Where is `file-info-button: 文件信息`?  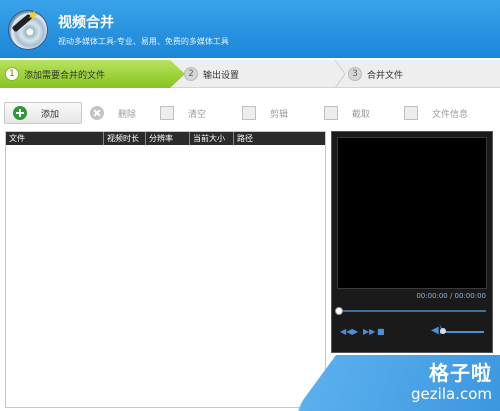
file-info-button: 文件信息 is located at coordinates (441, 113).